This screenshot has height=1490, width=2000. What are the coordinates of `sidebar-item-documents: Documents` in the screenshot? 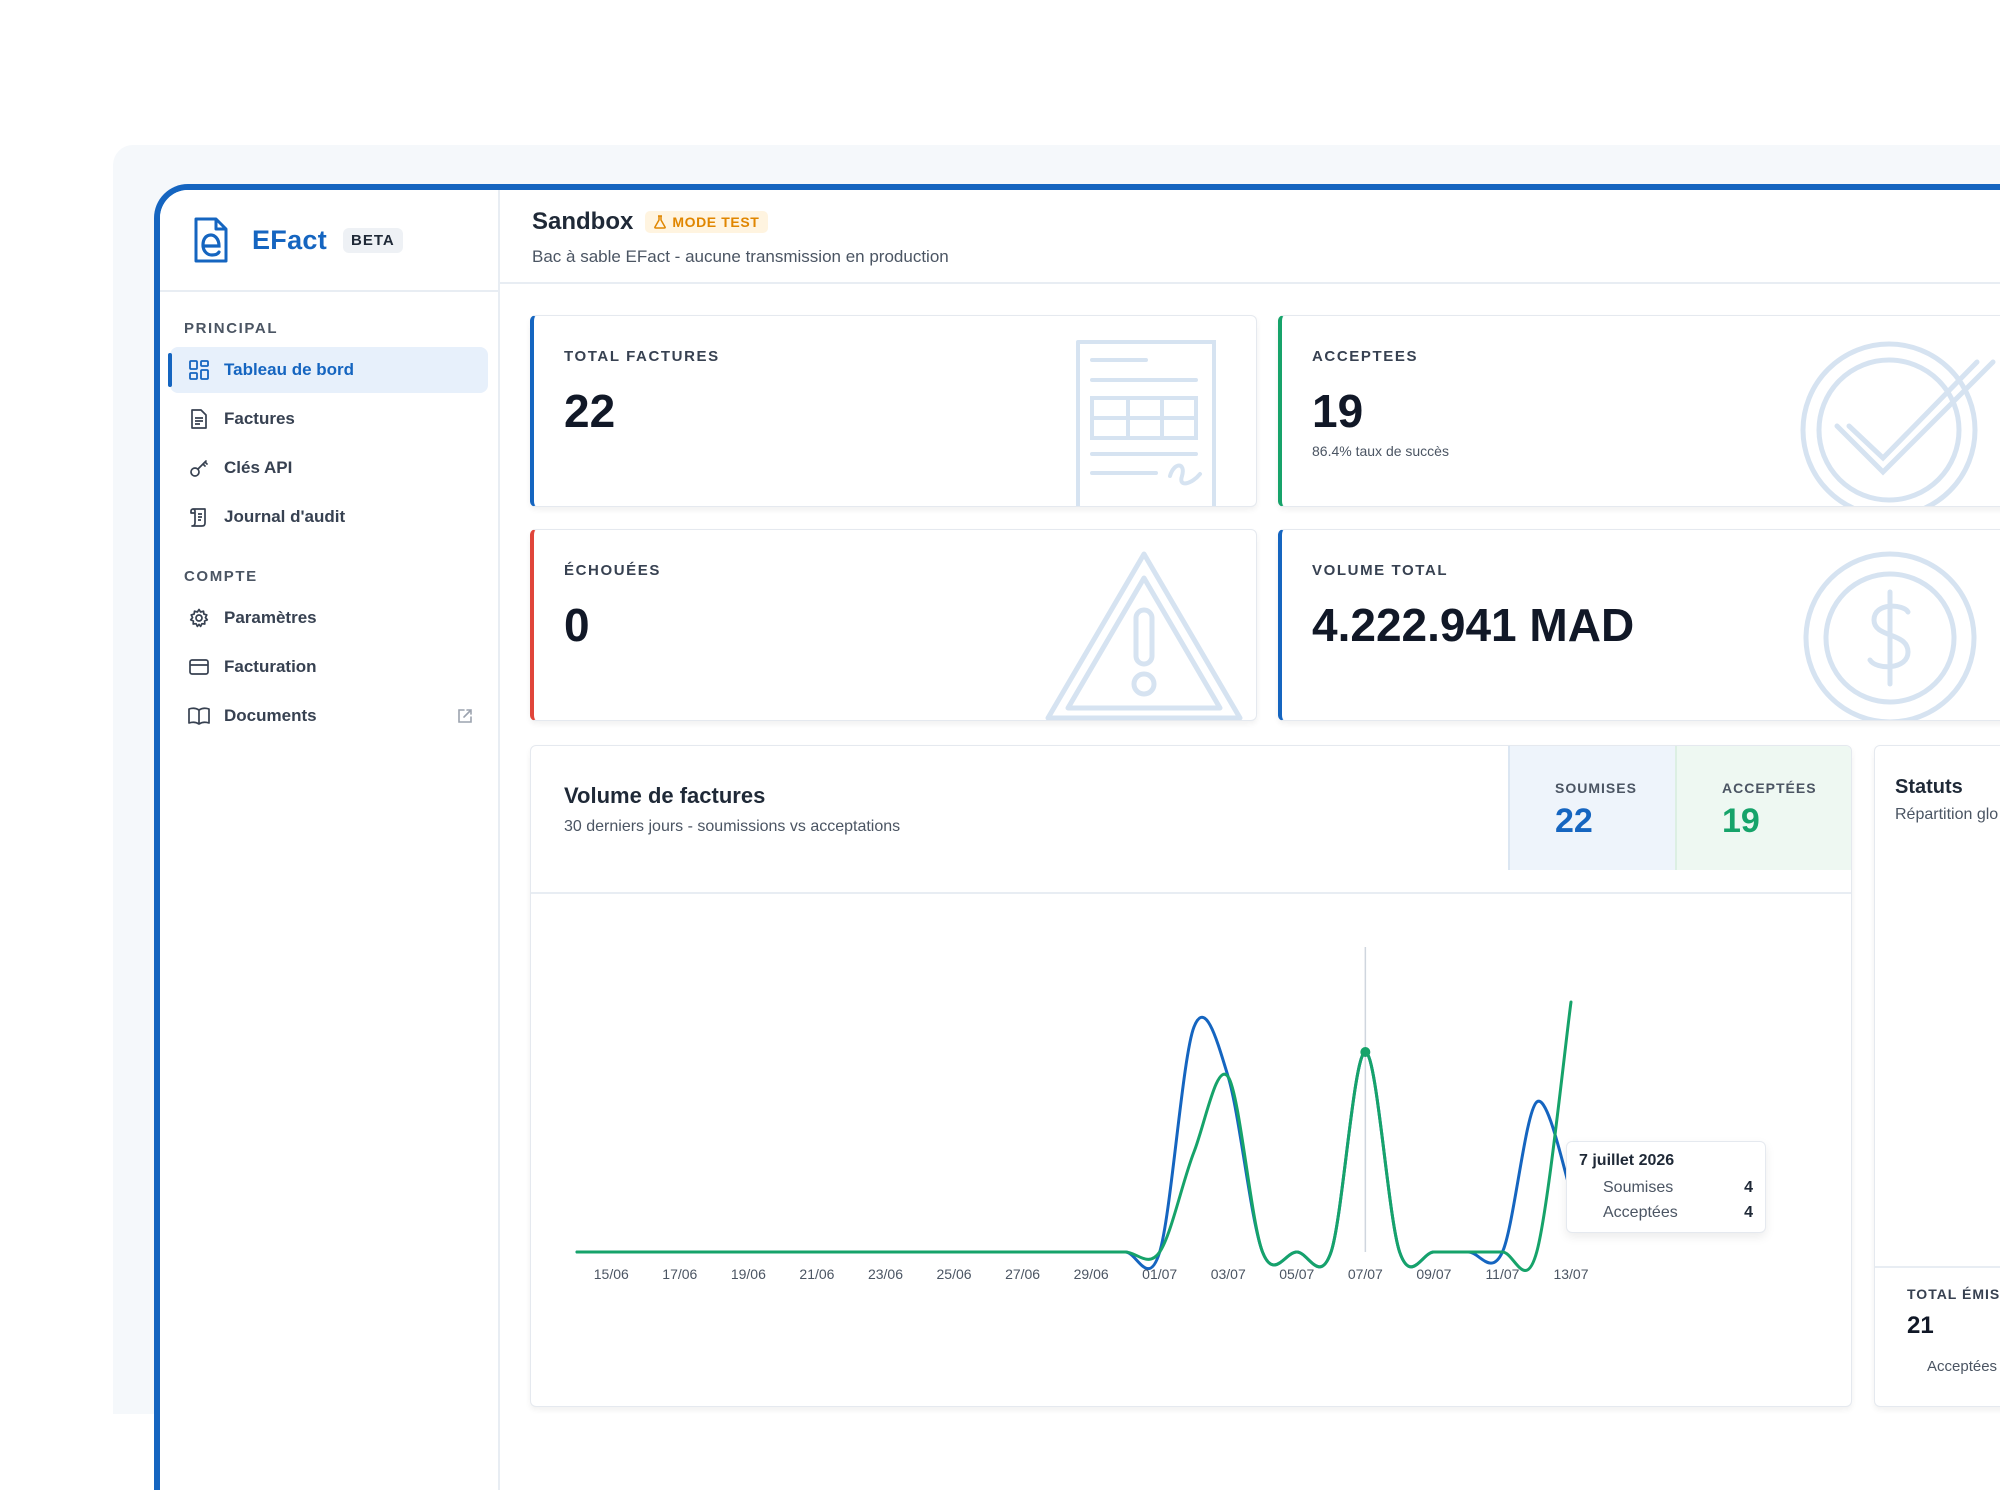 It's located at (329, 716).